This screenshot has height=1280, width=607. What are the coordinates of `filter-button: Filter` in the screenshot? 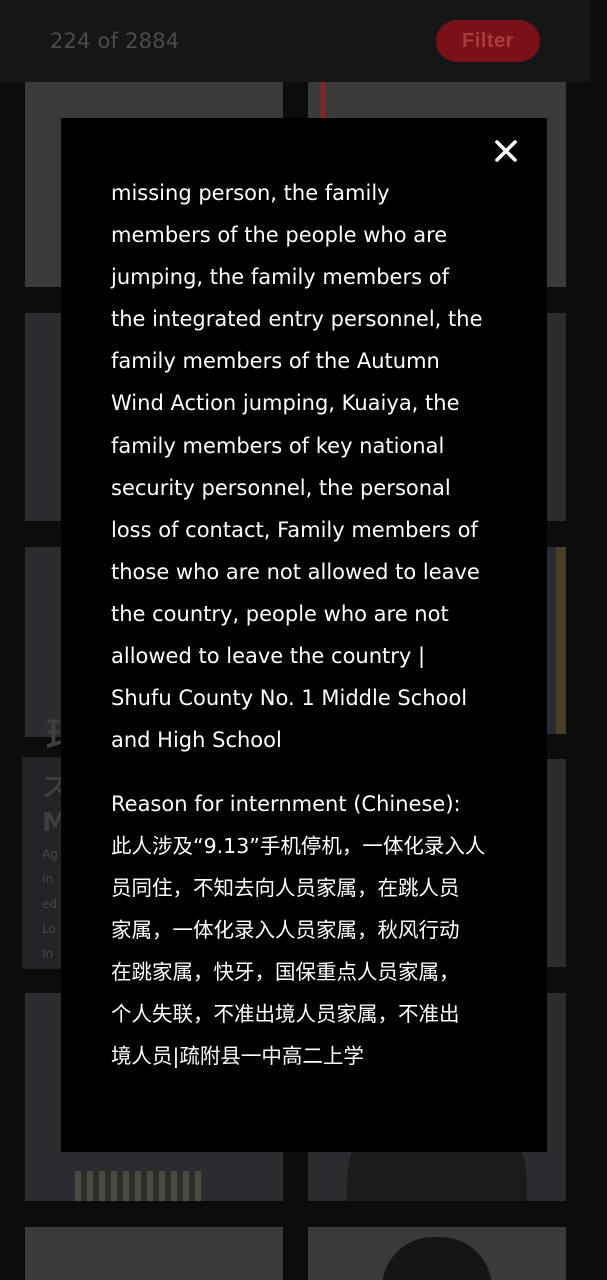 It's located at (488, 41).